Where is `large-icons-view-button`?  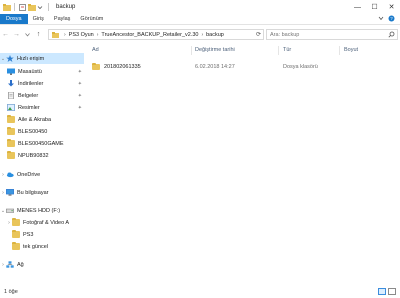 large-icons-view-button is located at coordinates (392, 291).